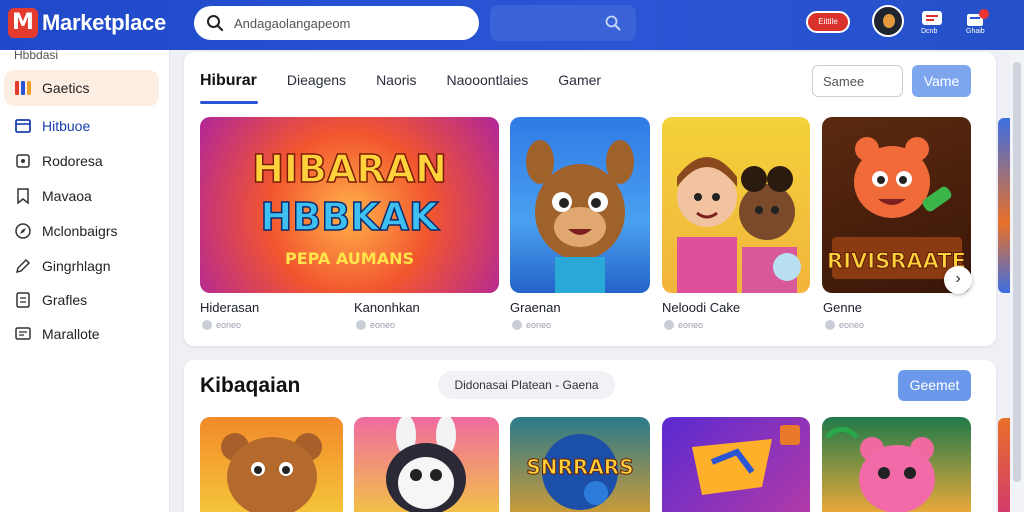  Describe the element at coordinates (23, 300) in the screenshot. I see `list-icon` at that location.